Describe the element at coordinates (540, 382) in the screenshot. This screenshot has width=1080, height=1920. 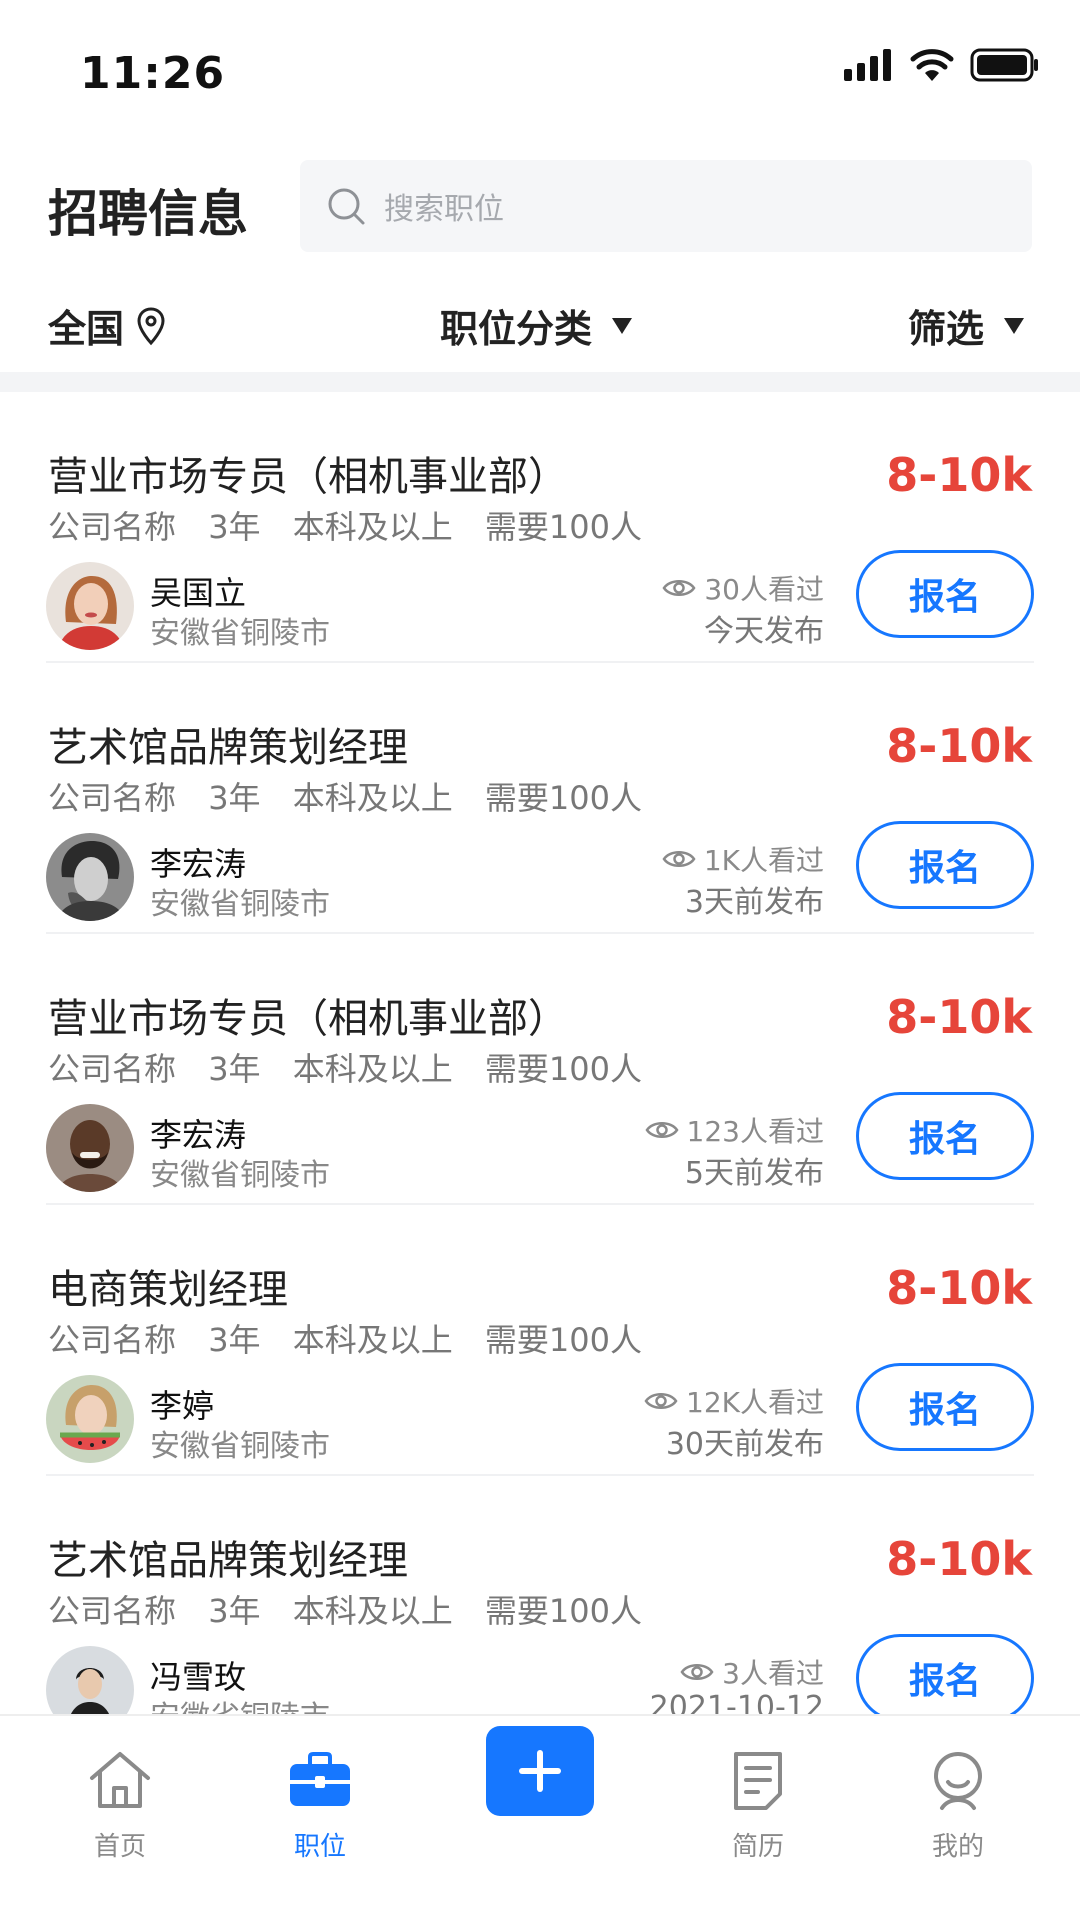
I see `section-divider` at that location.